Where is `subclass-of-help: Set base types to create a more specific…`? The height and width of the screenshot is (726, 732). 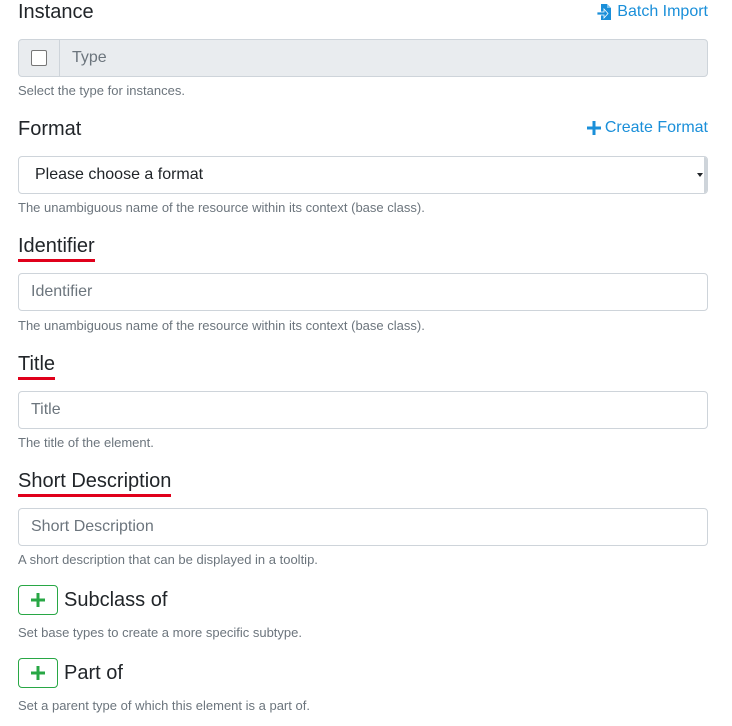 subclass-of-help: Set base types to create a more specific… is located at coordinates (160, 632).